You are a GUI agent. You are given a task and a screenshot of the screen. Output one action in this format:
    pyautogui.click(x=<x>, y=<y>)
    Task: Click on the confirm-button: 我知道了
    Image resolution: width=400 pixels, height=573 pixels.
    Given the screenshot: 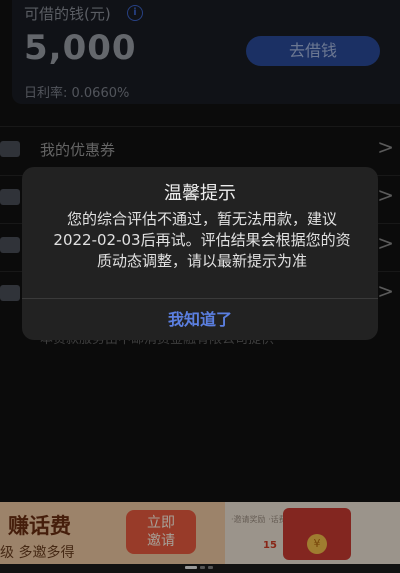 What is the action you would take?
    pyautogui.click(x=200, y=319)
    